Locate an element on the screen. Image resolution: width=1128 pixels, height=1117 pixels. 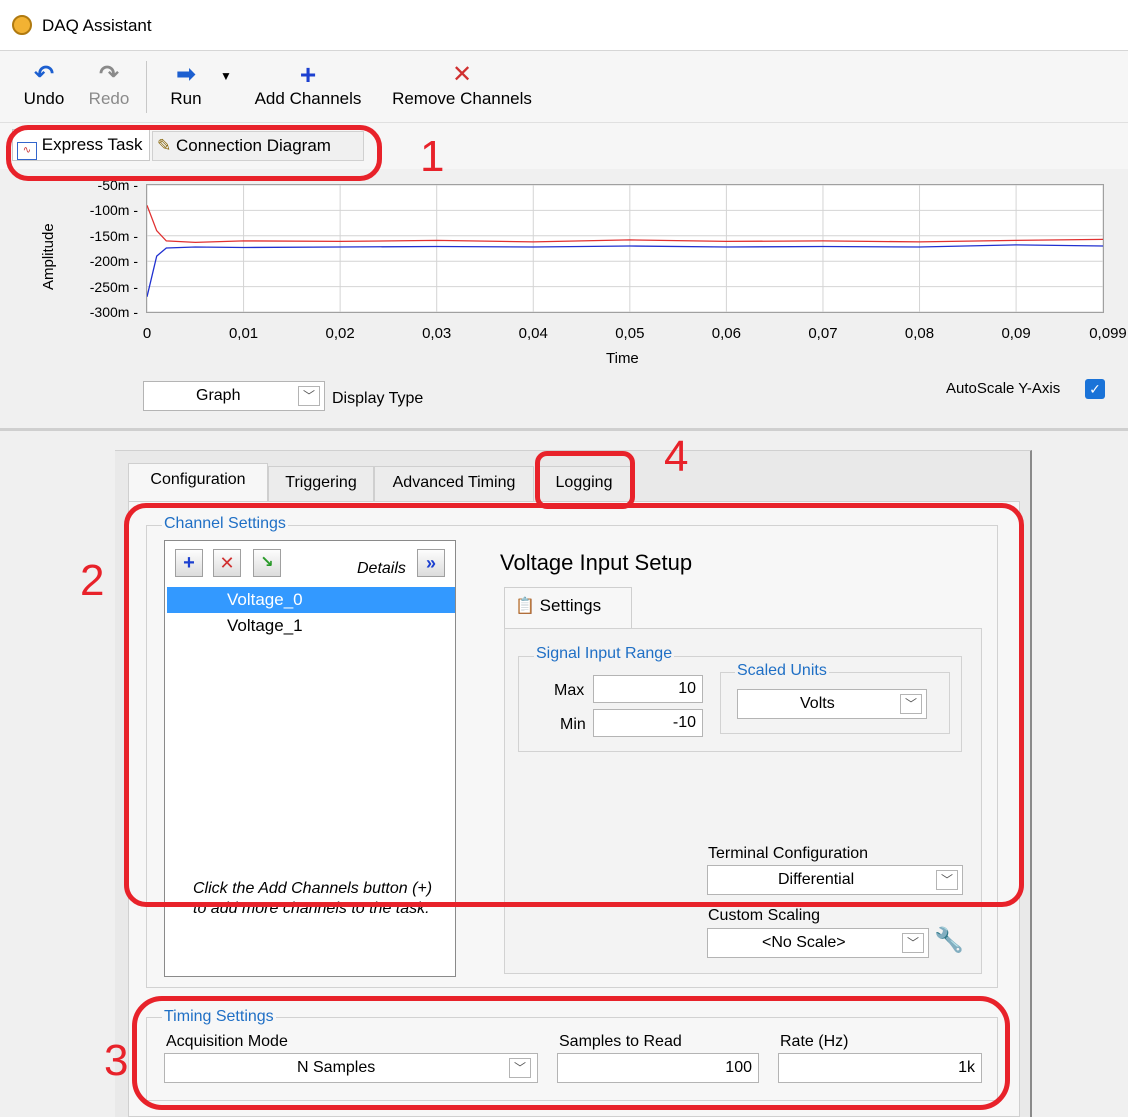
remove-channels-label: Remove Channels is located at coordinates (462, 98).